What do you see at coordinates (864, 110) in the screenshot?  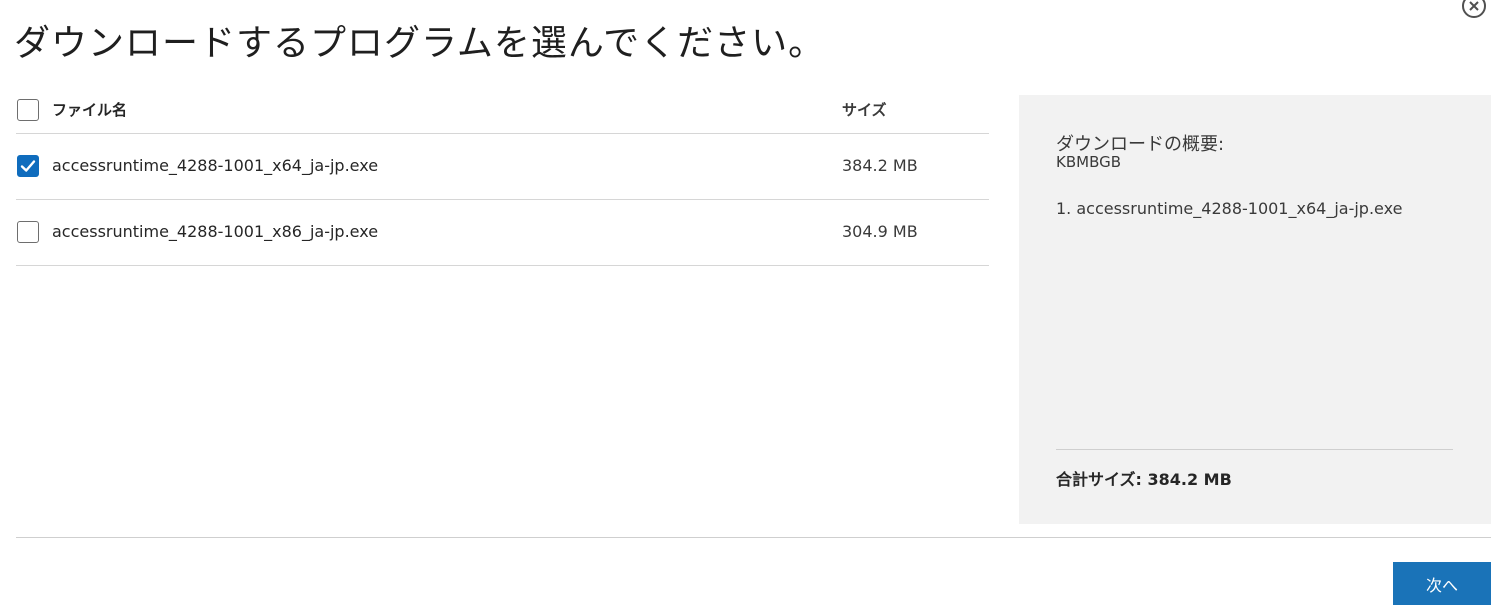 I see `column-header-size: サイズ` at bounding box center [864, 110].